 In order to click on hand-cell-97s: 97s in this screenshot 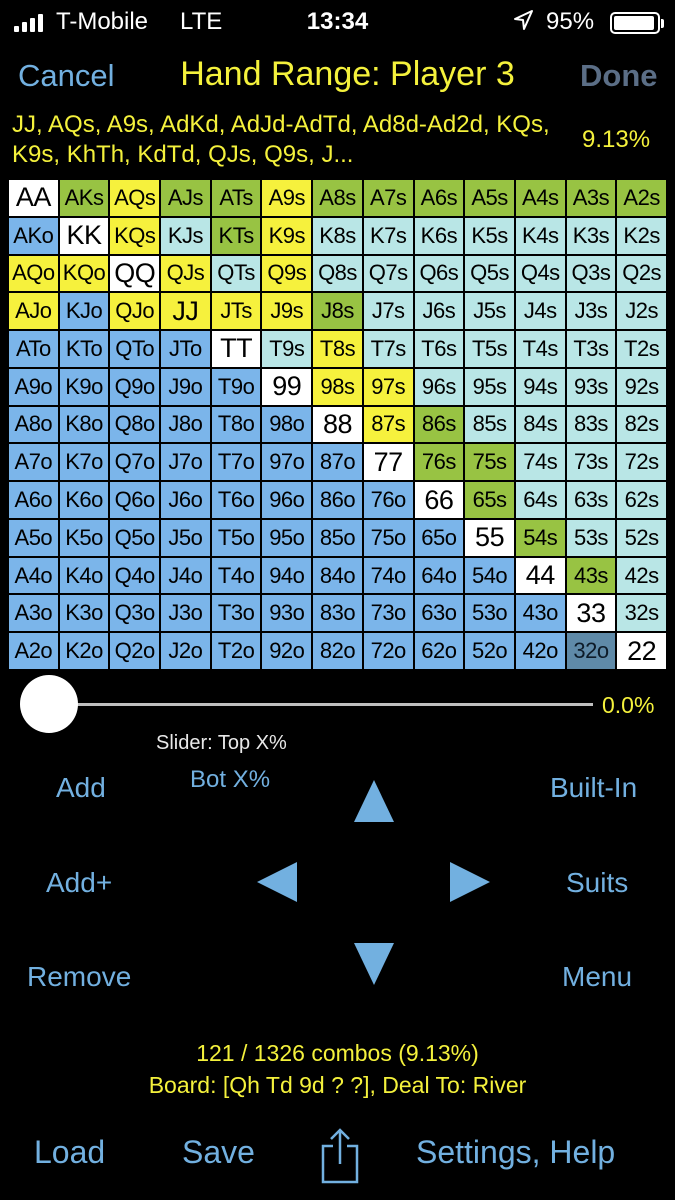, I will do `click(388, 386)`.